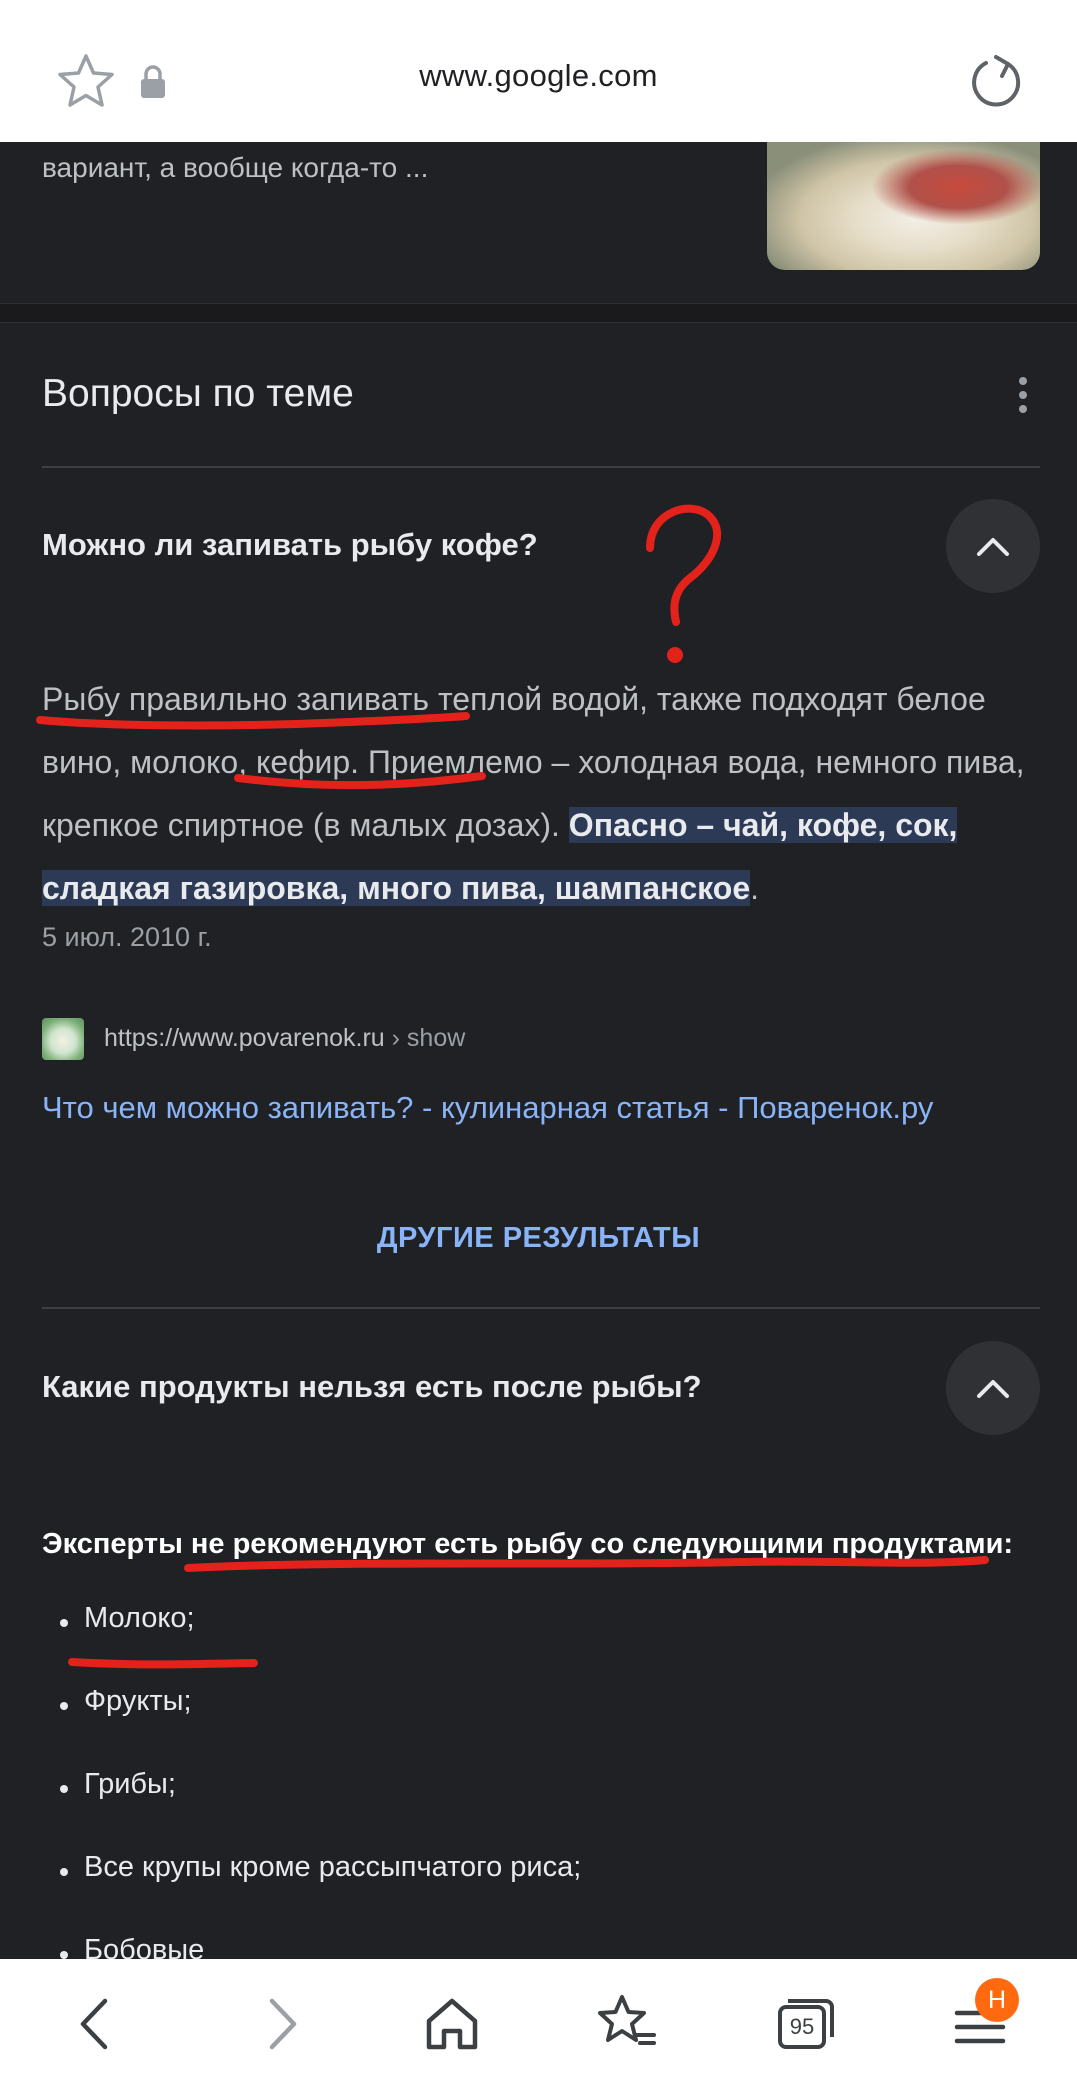 The image size is (1077, 2093). Describe the element at coordinates (538, 2026) in the screenshot. I see `bottom-navigation-bar: 95` at that location.